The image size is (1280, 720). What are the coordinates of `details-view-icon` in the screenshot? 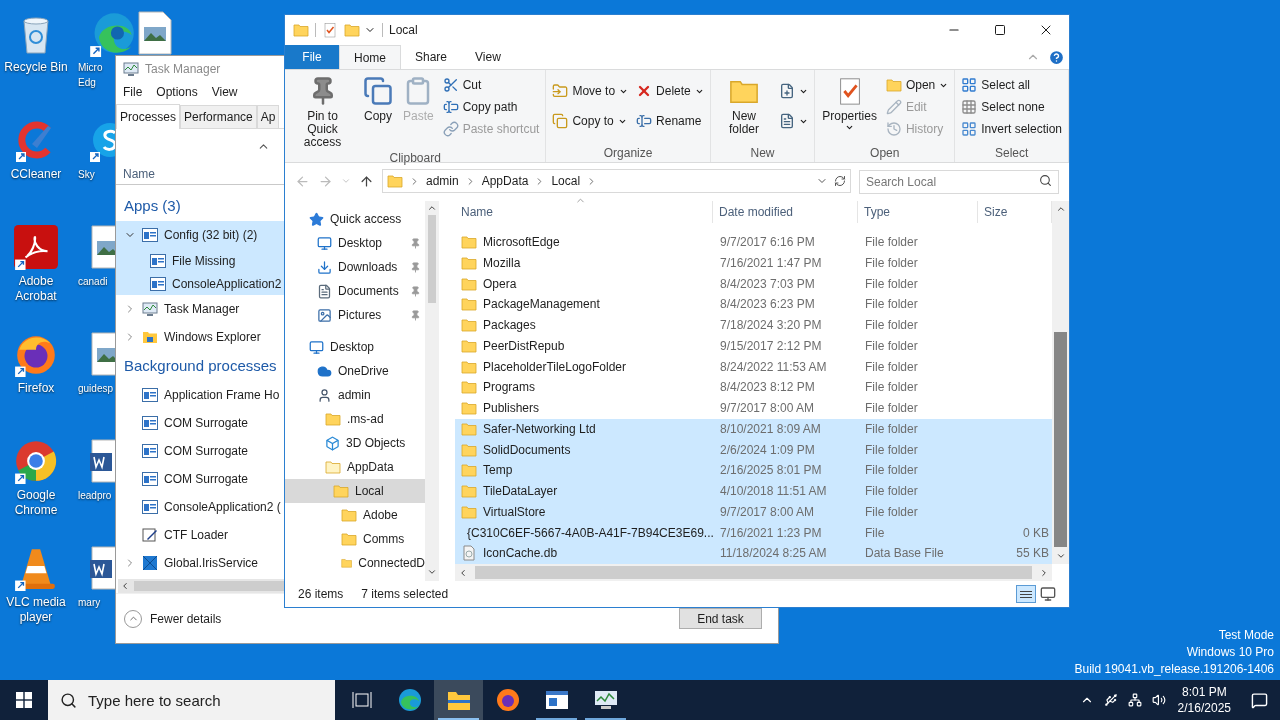 It's located at (1026, 594).